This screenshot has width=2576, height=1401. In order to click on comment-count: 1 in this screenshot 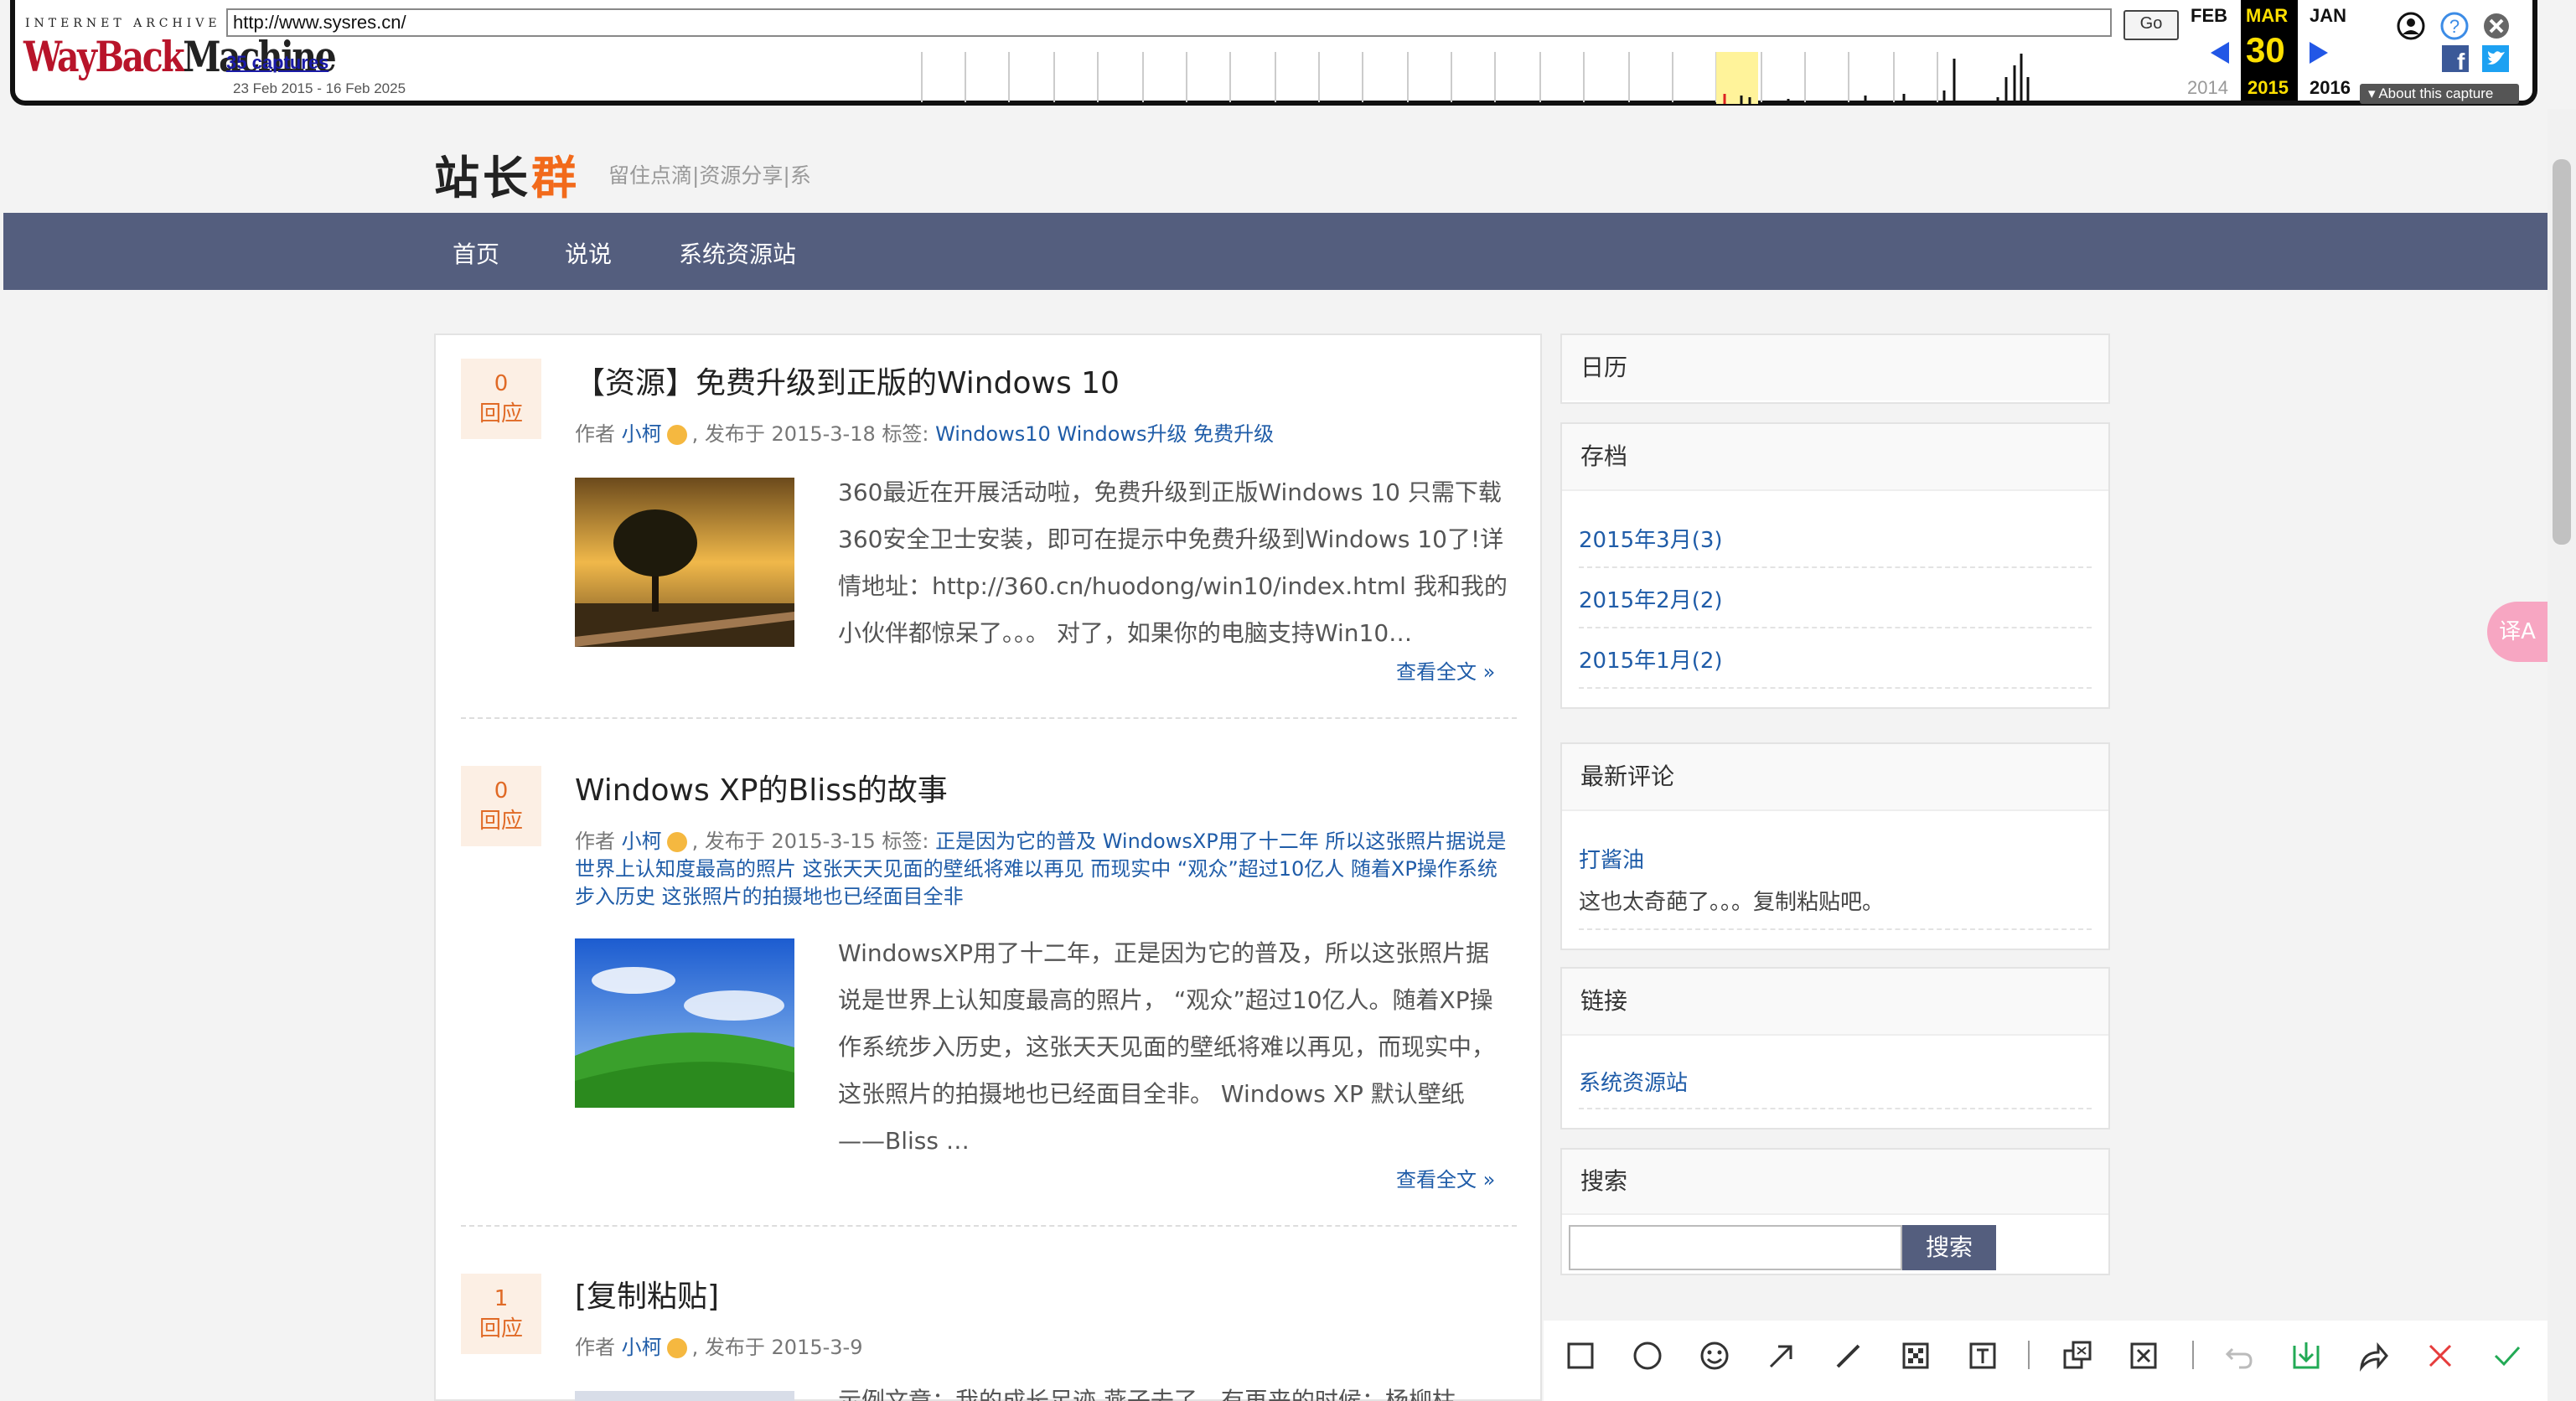, I will do `click(501, 1298)`.